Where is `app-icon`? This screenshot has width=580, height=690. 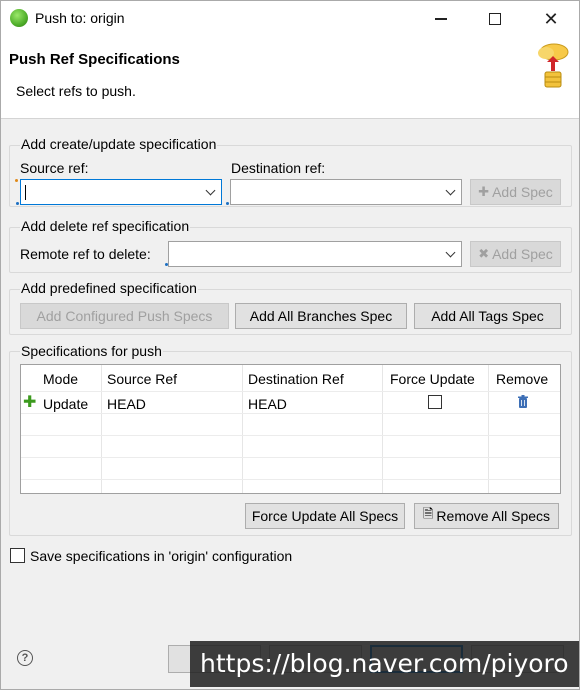
app-icon is located at coordinates (19, 18).